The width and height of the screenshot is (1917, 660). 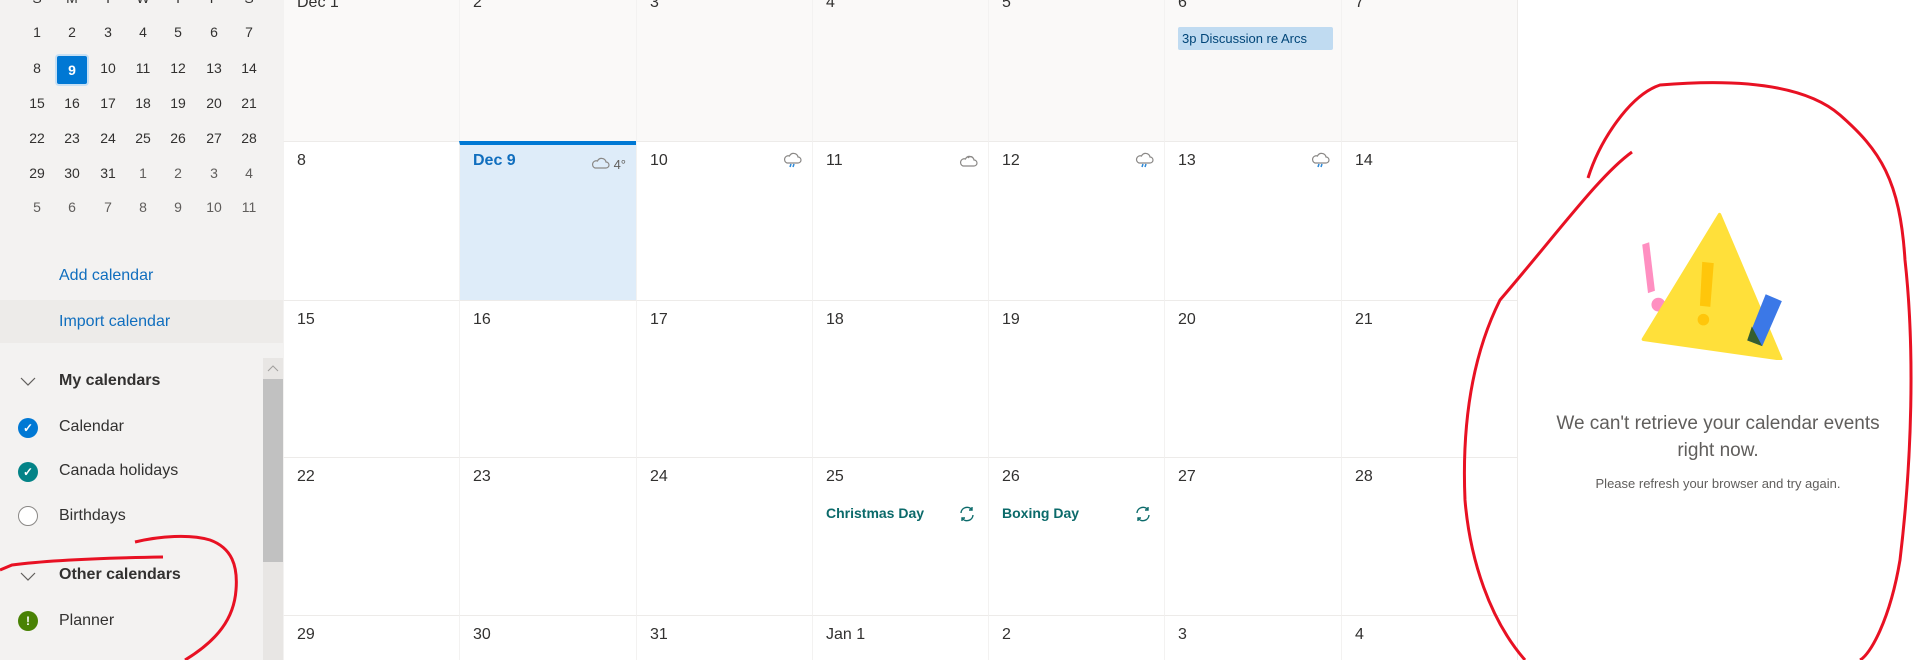 I want to click on calendar-item-calendar: Calendar, so click(x=91, y=427).